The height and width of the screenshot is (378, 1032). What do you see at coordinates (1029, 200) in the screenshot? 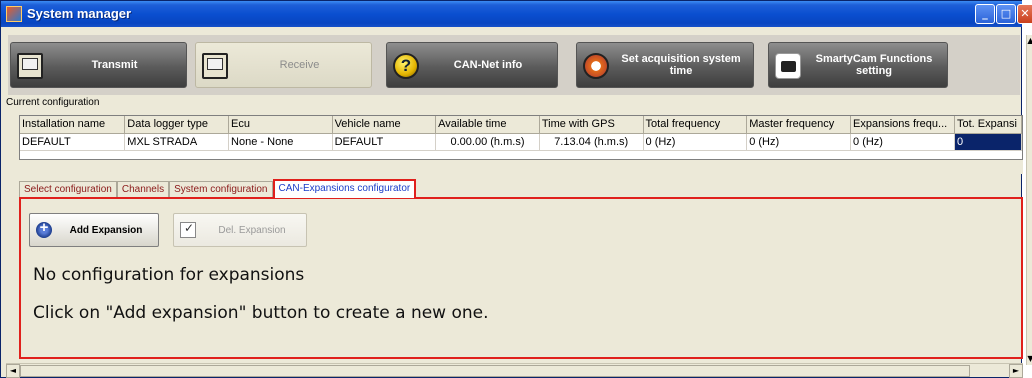
I see `vertical-scrollbar: ▲ ▼` at bounding box center [1029, 200].